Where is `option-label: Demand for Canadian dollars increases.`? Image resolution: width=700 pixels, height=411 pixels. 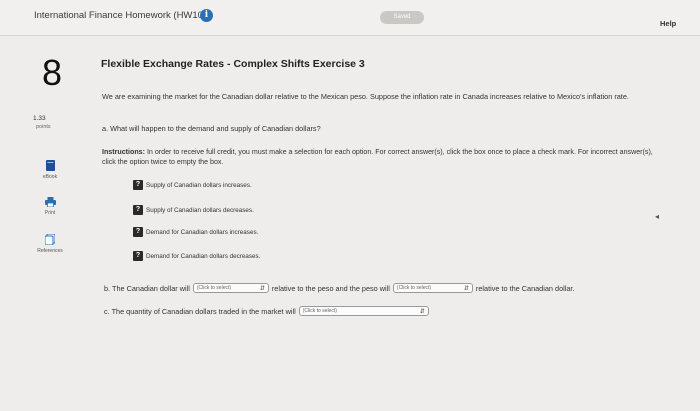 option-label: Demand for Canadian dollars increases. is located at coordinates (202, 232).